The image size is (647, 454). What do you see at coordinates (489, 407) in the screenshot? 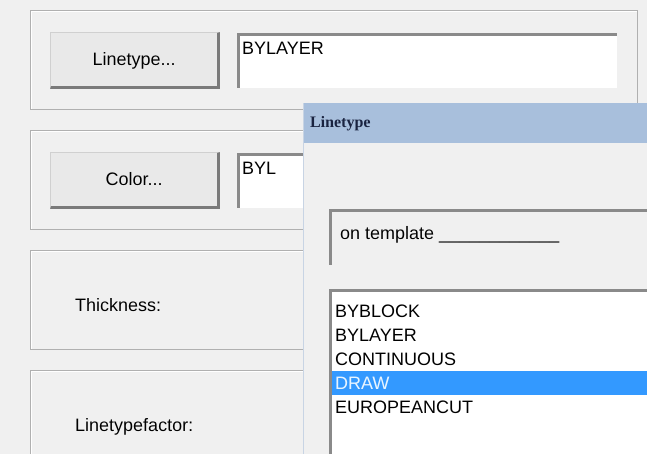
I see `list-item: EUROPEANCUT` at bounding box center [489, 407].